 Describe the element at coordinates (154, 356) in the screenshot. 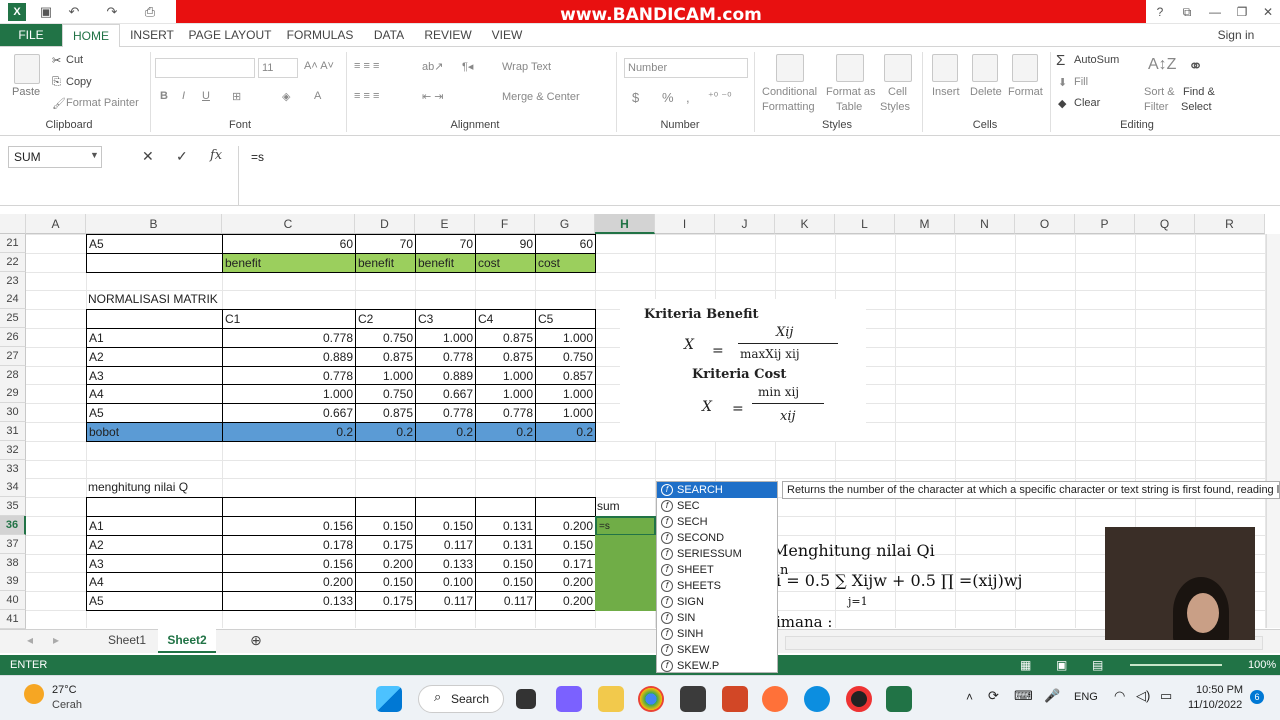

I see `cell-b27: A2` at that location.